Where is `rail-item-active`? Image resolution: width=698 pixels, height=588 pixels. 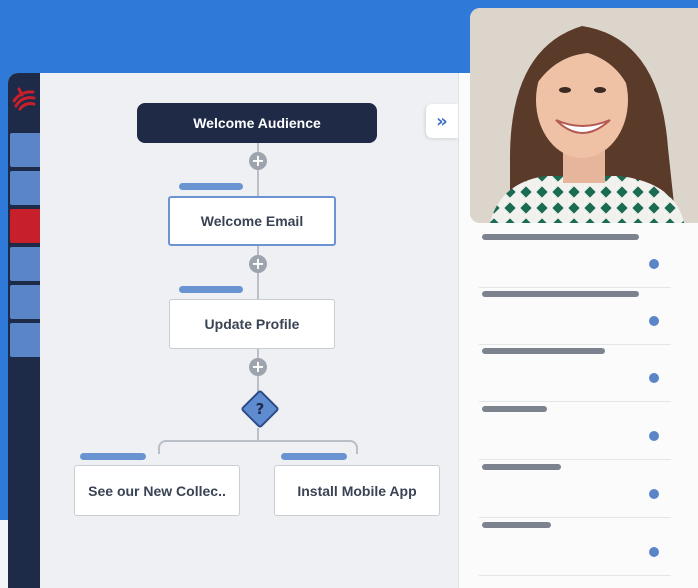 rail-item-active is located at coordinates (25, 226).